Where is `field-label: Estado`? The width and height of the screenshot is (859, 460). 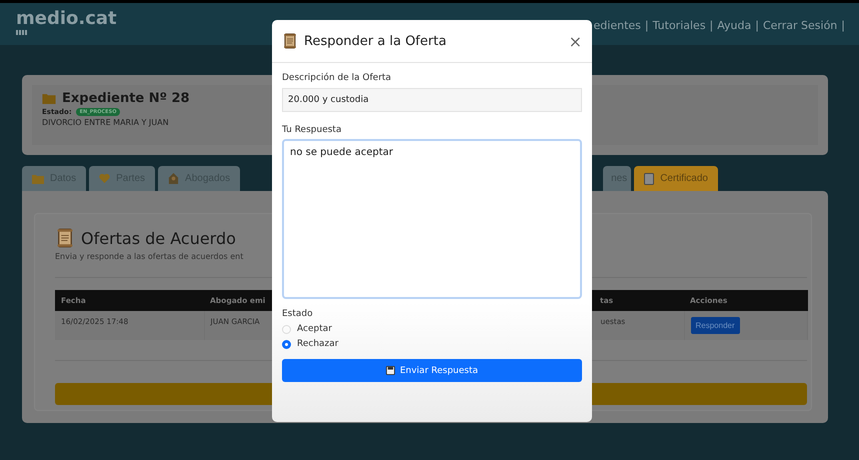
field-label: Estado is located at coordinates (298, 314).